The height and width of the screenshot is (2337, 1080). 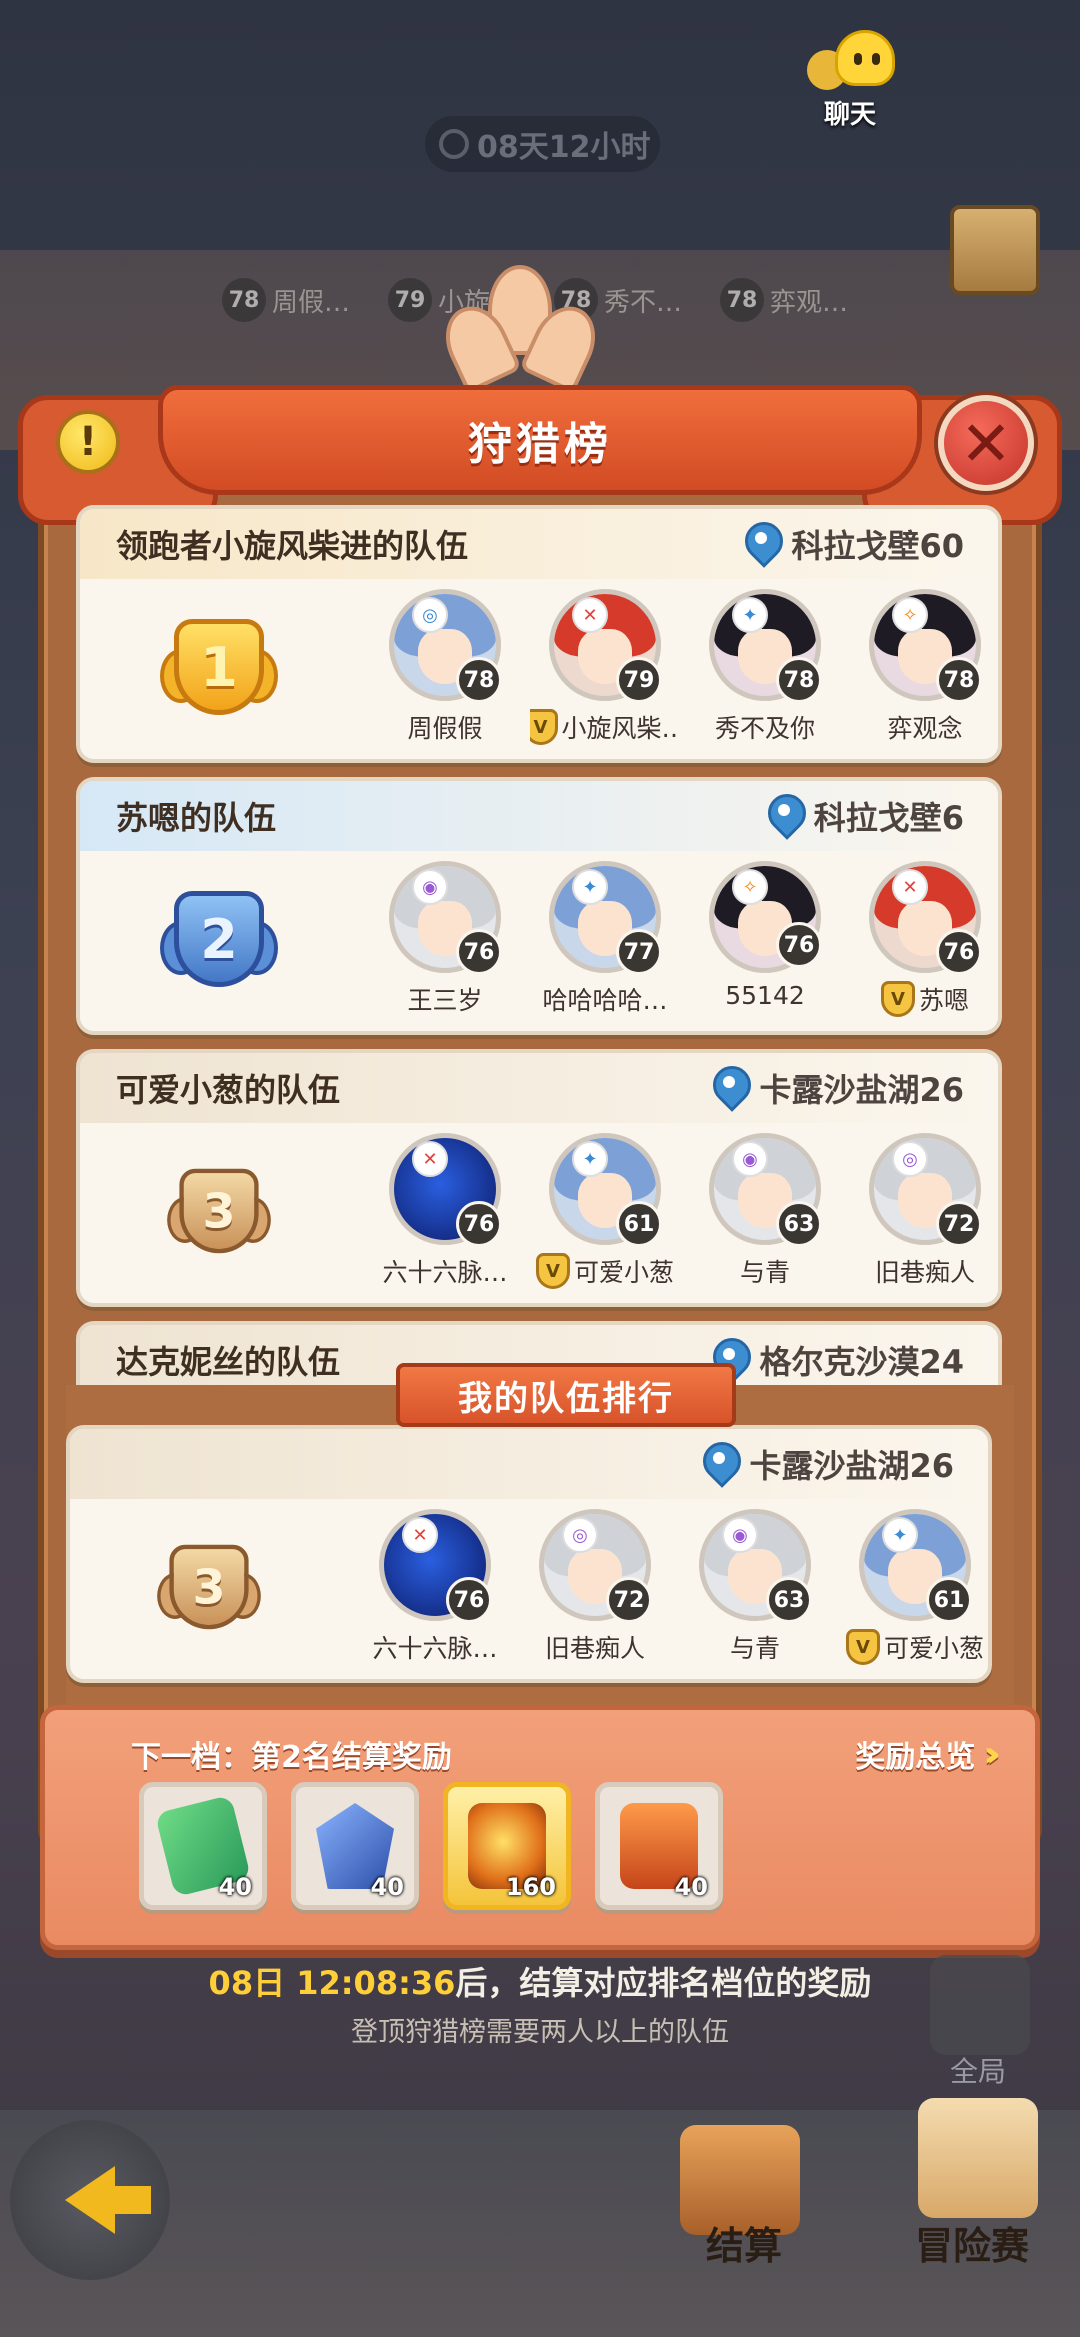 What do you see at coordinates (925, 728) in the screenshot?
I see `member-name: 弈观念` at bounding box center [925, 728].